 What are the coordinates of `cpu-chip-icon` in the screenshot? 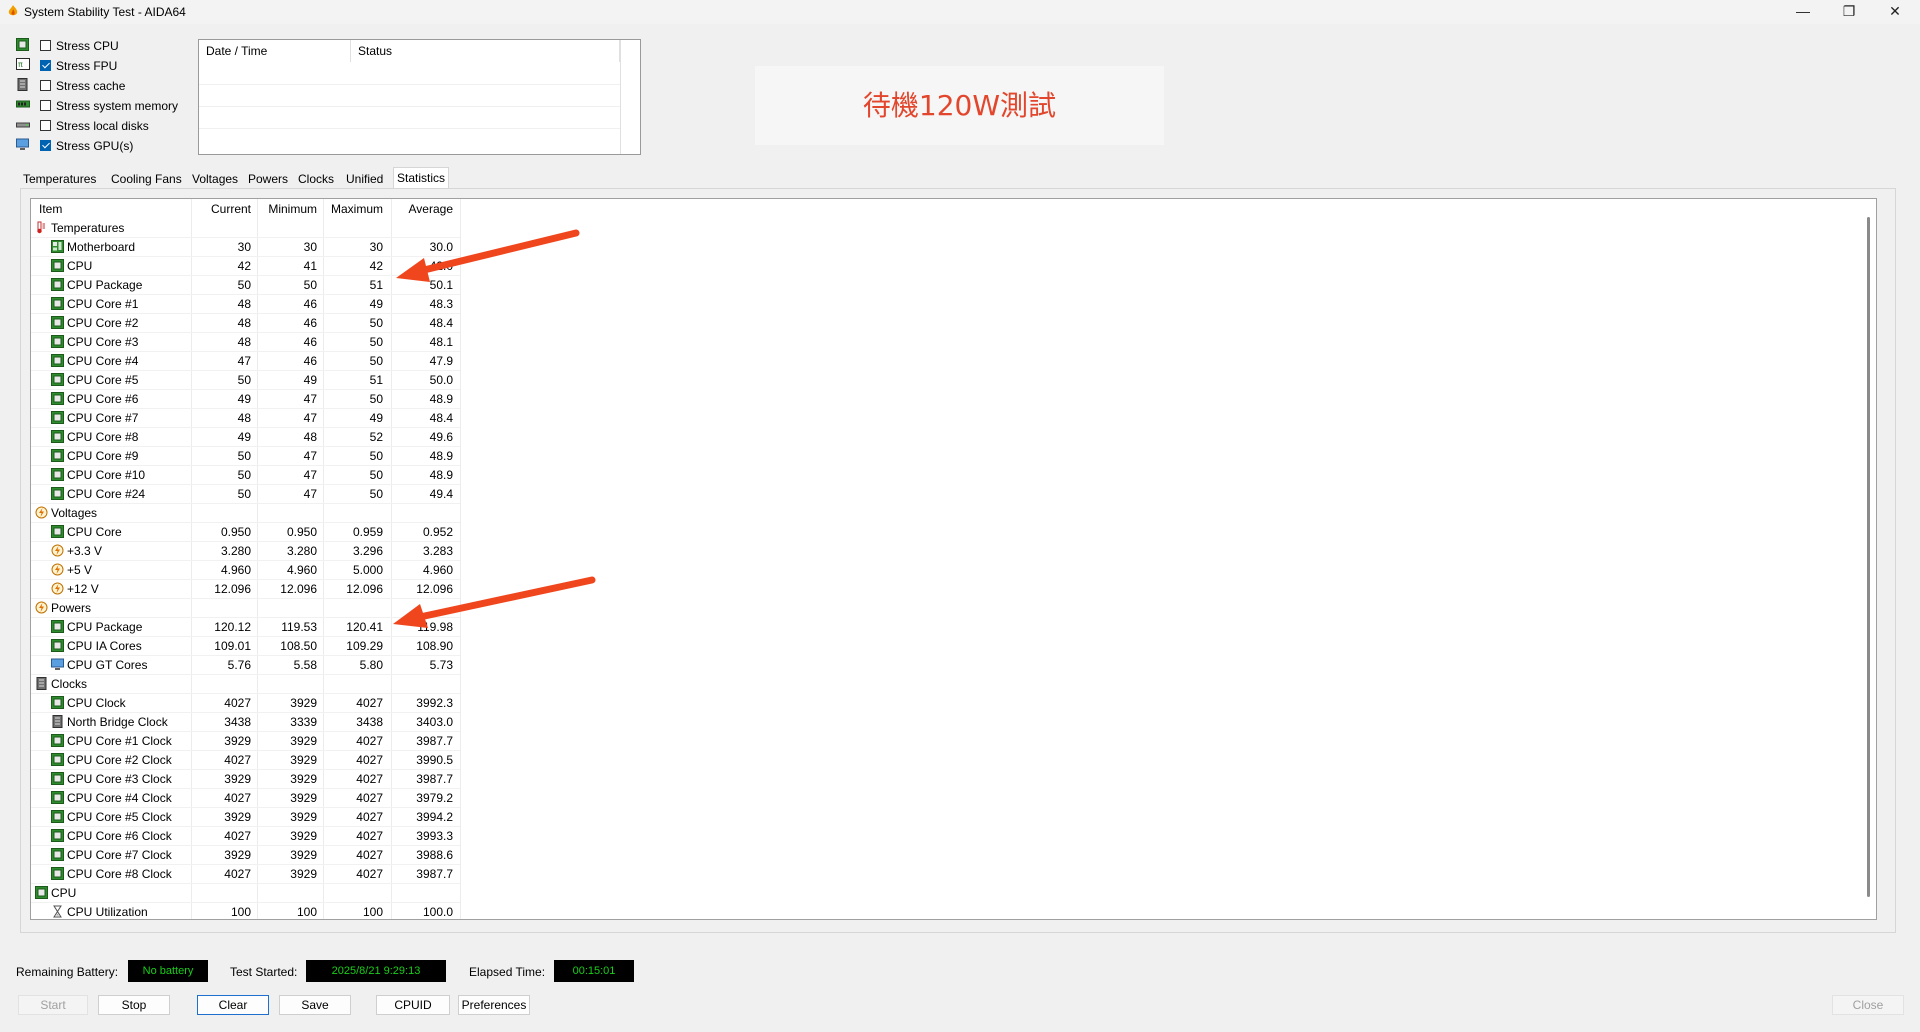 It's located at (23, 44).